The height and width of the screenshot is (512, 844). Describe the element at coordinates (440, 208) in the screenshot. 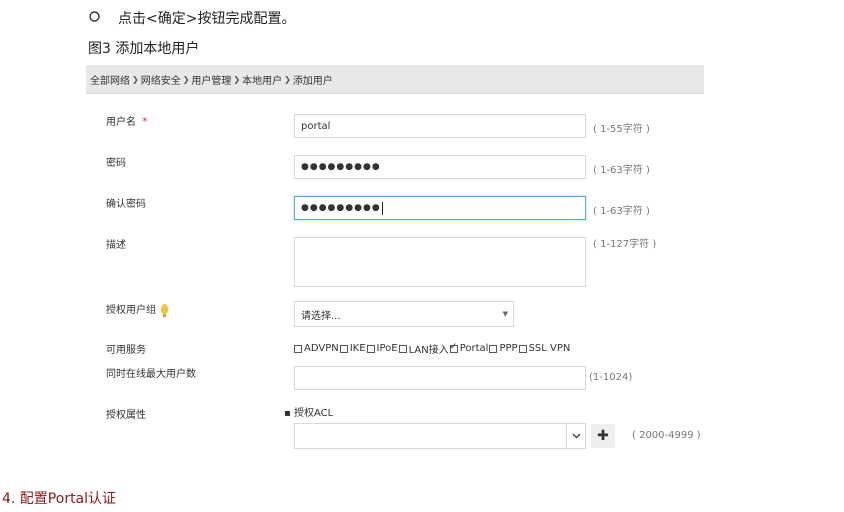

I see `confirm-password-input: ●●●●●●●●●` at that location.